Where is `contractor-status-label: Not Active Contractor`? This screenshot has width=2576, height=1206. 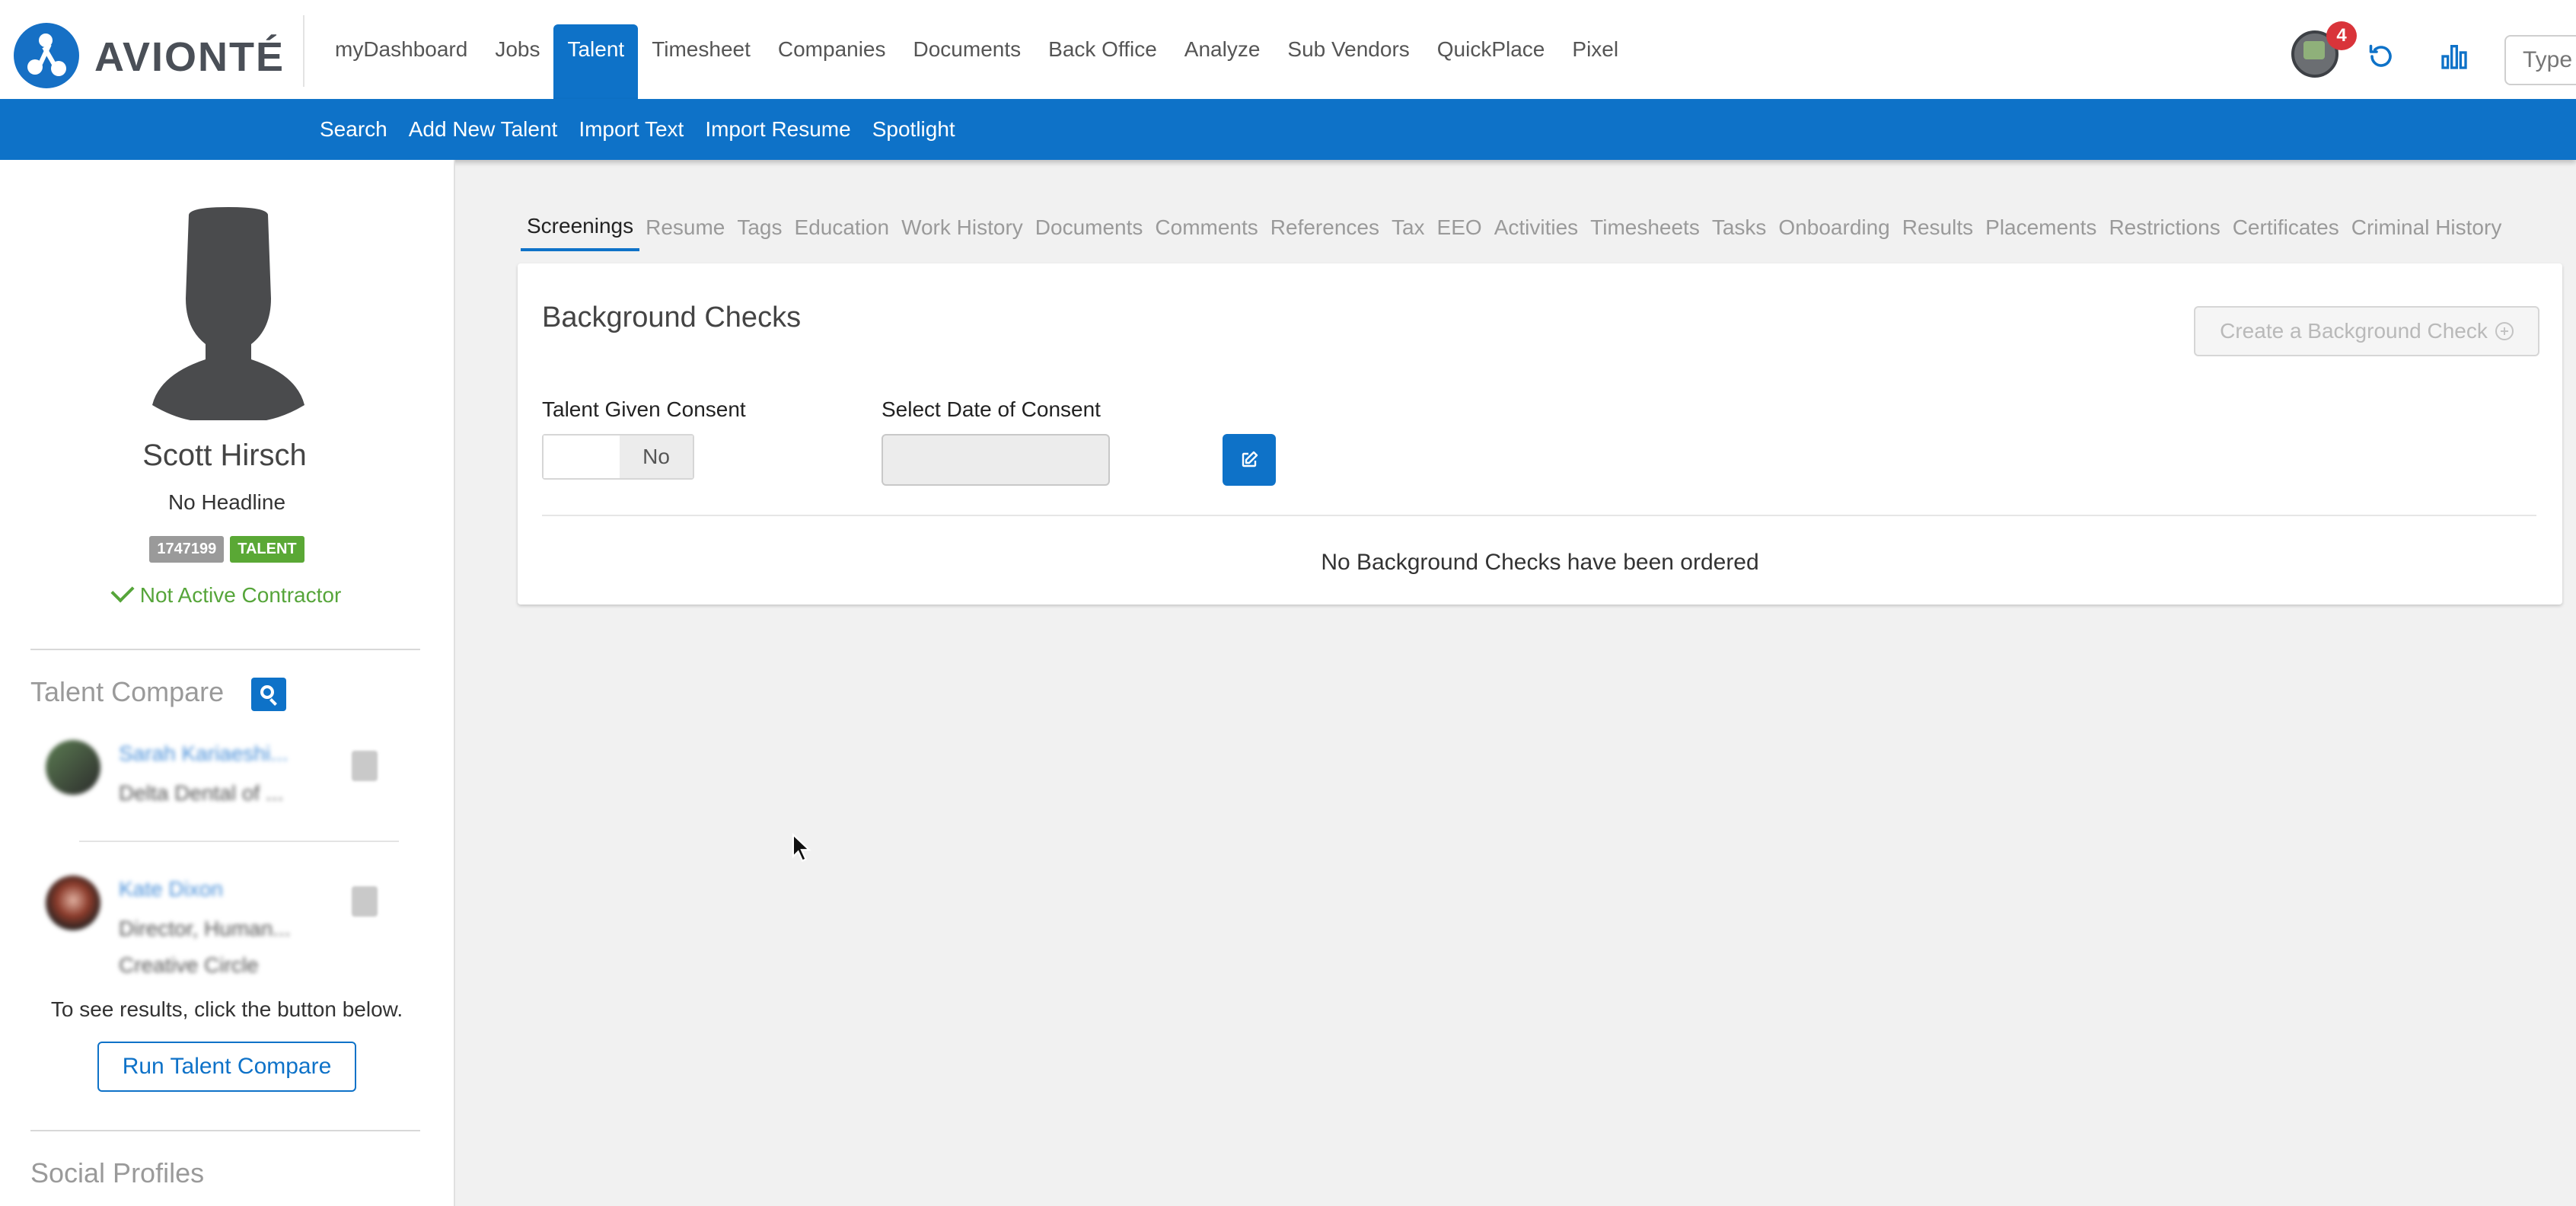
contractor-status-label: Not Active Contractor is located at coordinates (240, 595).